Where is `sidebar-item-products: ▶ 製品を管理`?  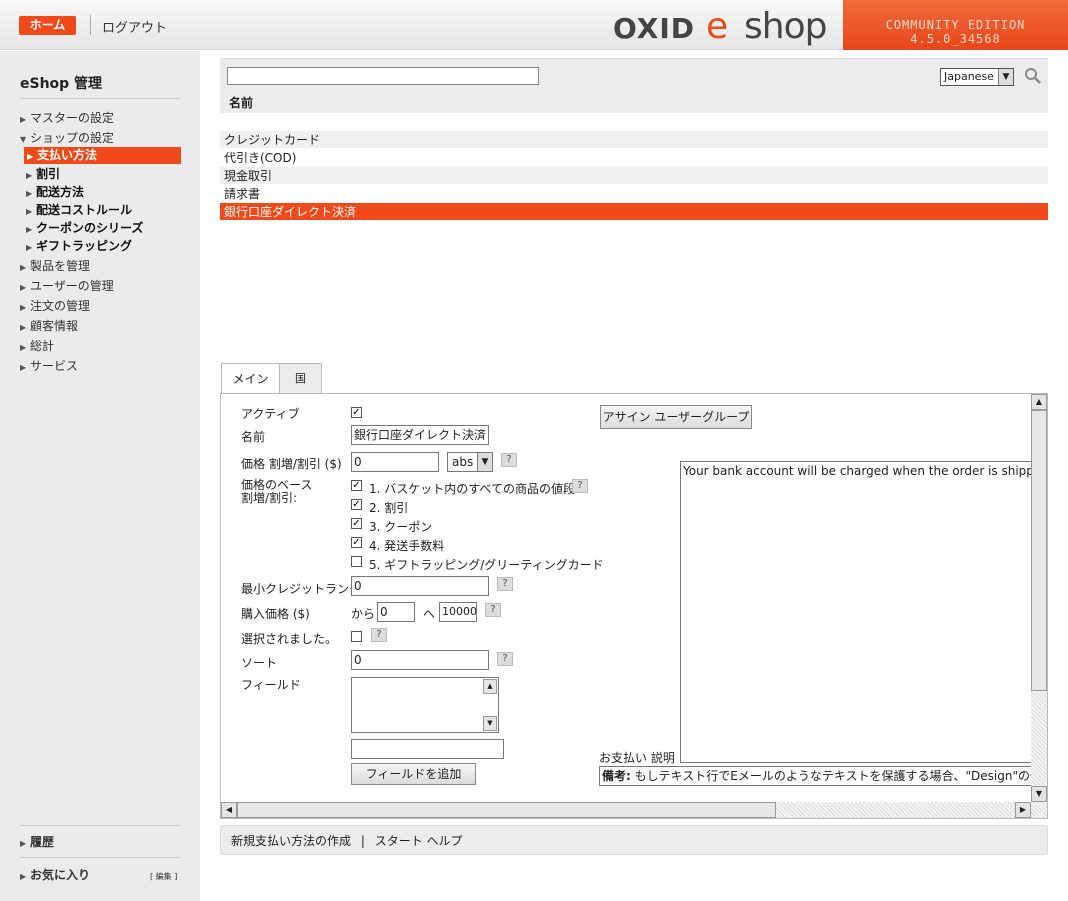
sidebar-item-products: ▶ 製品を管理 is located at coordinates (55, 265).